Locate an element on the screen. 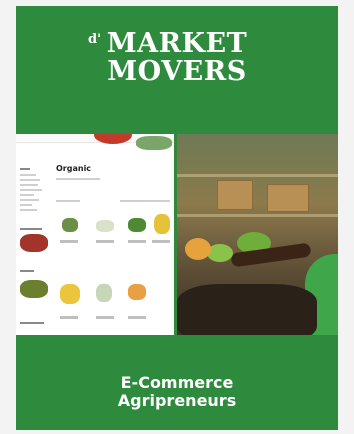 This screenshot has height=434, width=354. brand-superscript: d' is located at coordinates (95, 39).